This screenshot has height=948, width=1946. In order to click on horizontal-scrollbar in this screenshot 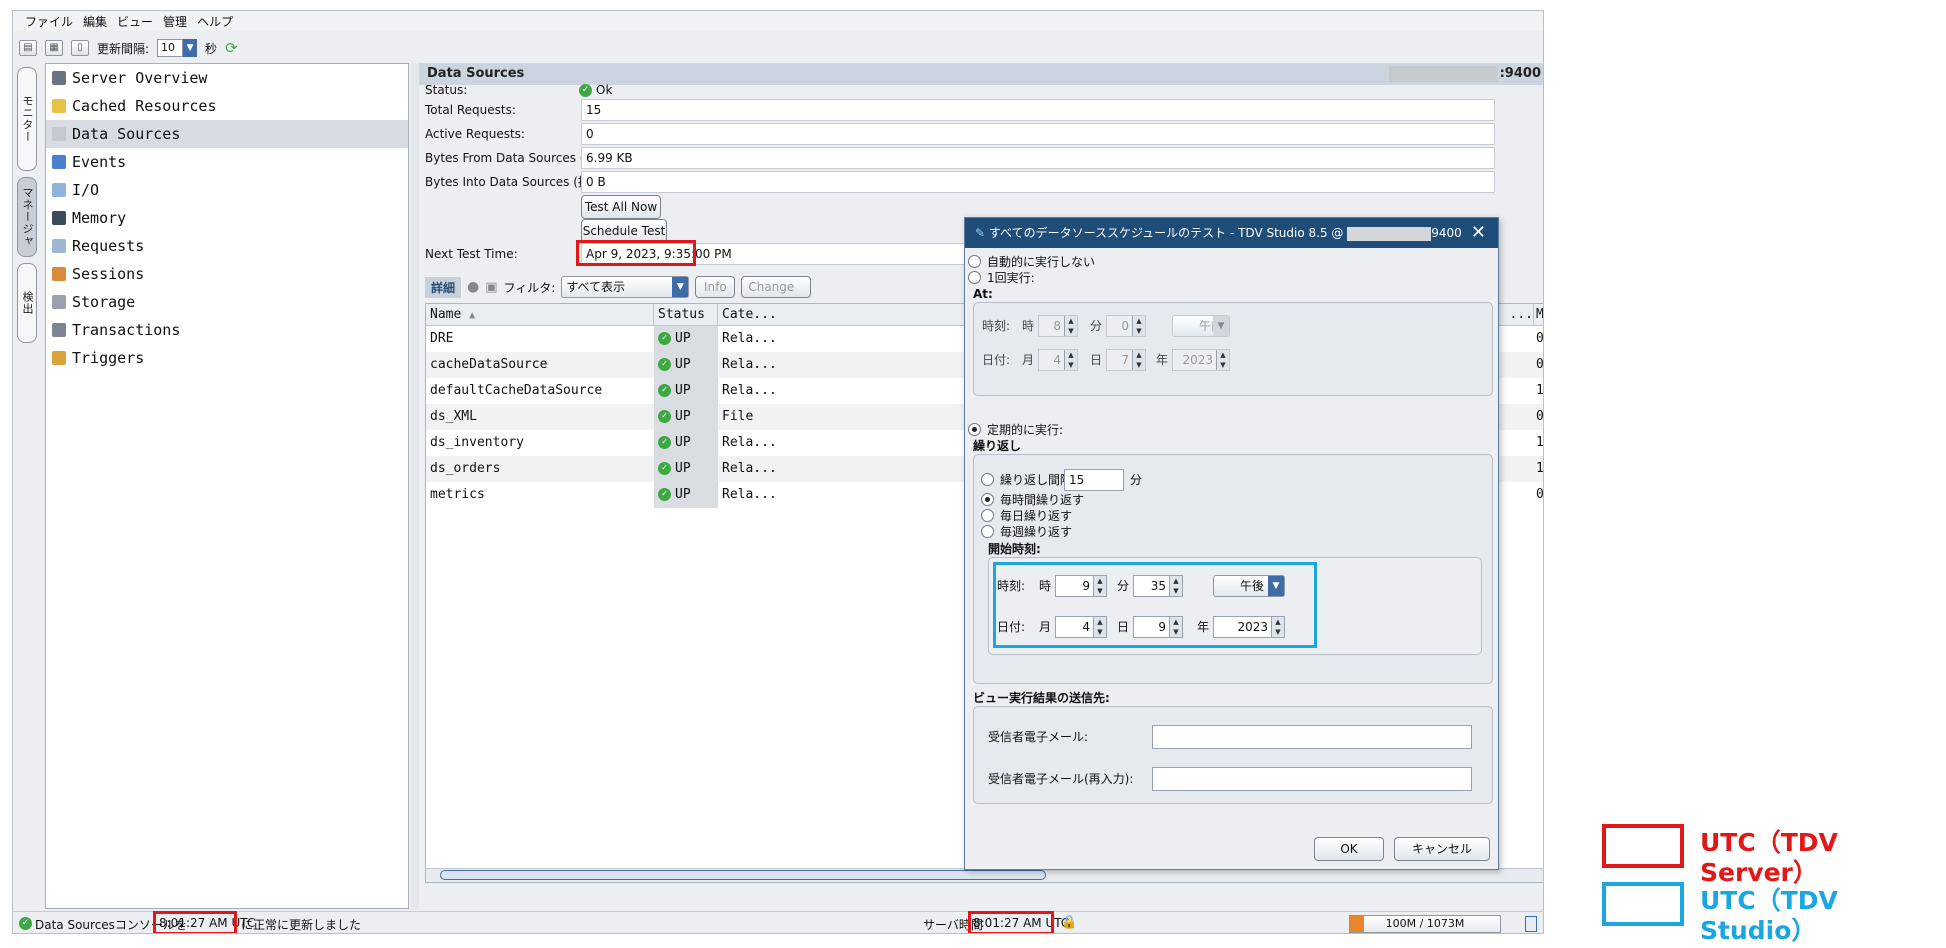, I will do `click(984, 875)`.